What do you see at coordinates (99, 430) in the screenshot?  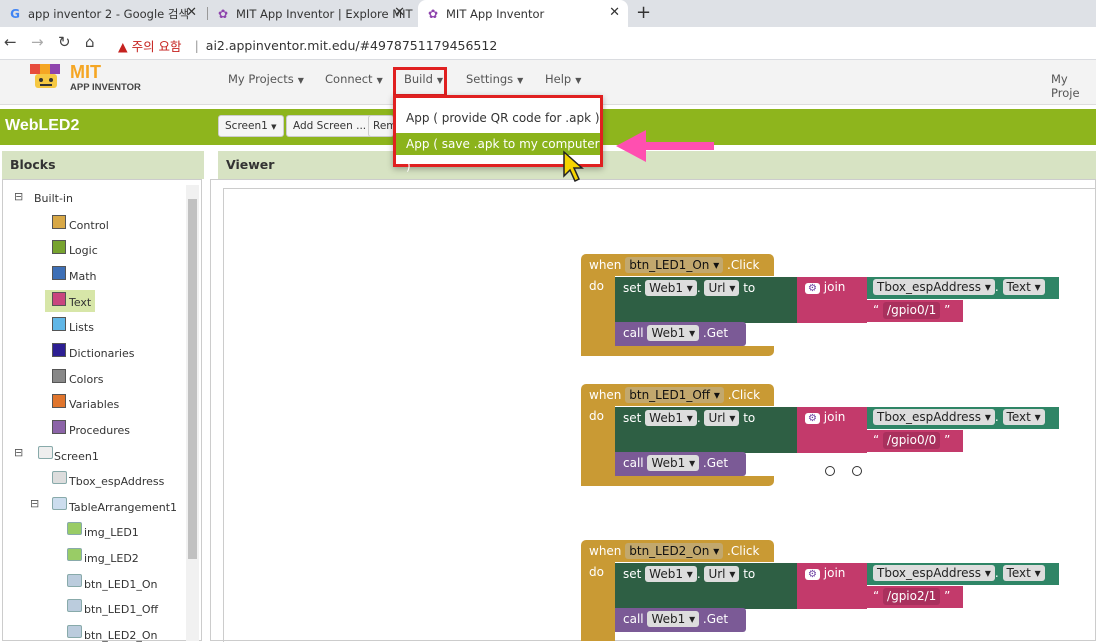 I see `tree-item-procedures: Procedures` at bounding box center [99, 430].